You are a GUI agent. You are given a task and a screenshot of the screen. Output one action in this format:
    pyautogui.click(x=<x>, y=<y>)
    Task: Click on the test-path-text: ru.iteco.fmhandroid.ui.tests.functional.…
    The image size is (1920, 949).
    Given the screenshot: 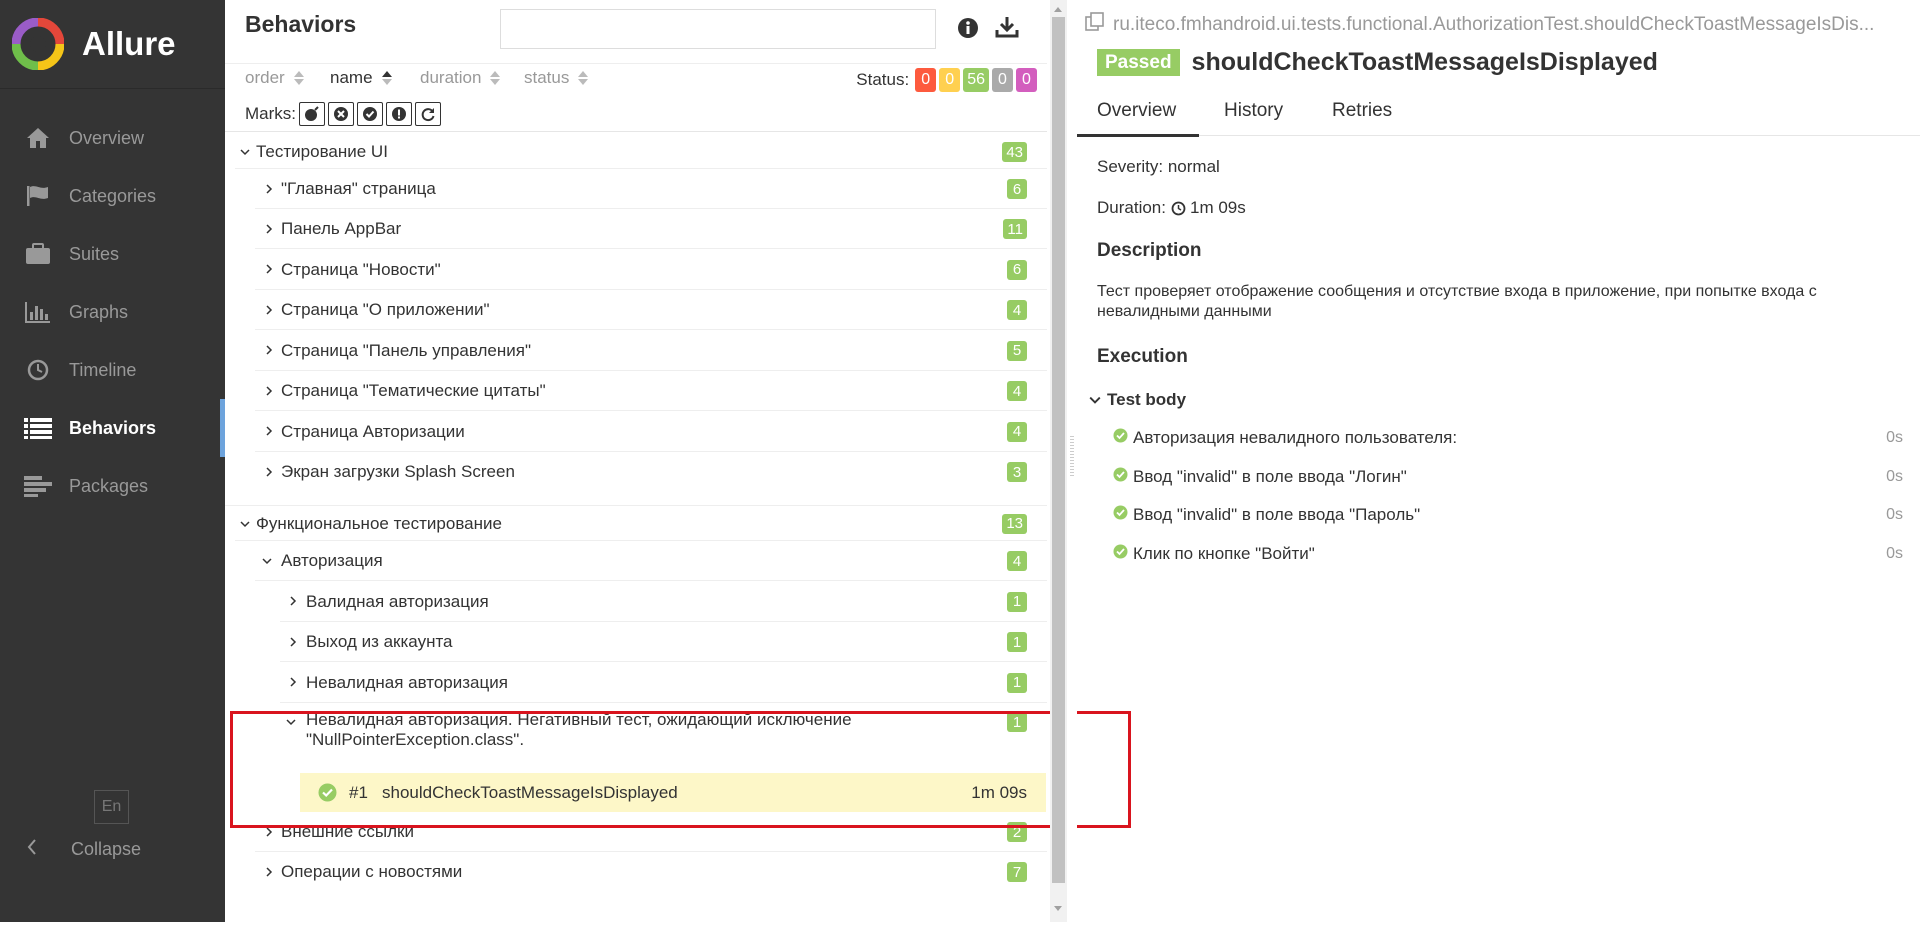 What is the action you would take?
    pyautogui.click(x=1494, y=24)
    